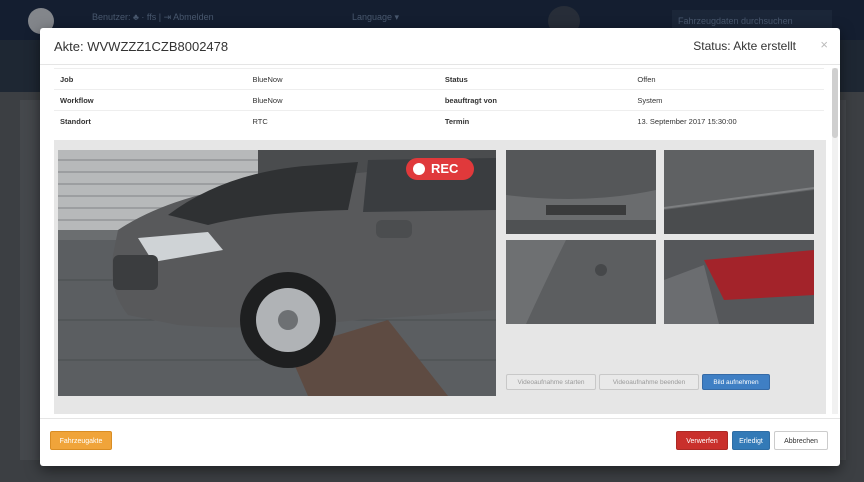  Describe the element at coordinates (835, 103) in the screenshot. I see `scrollbar-thumb` at that location.